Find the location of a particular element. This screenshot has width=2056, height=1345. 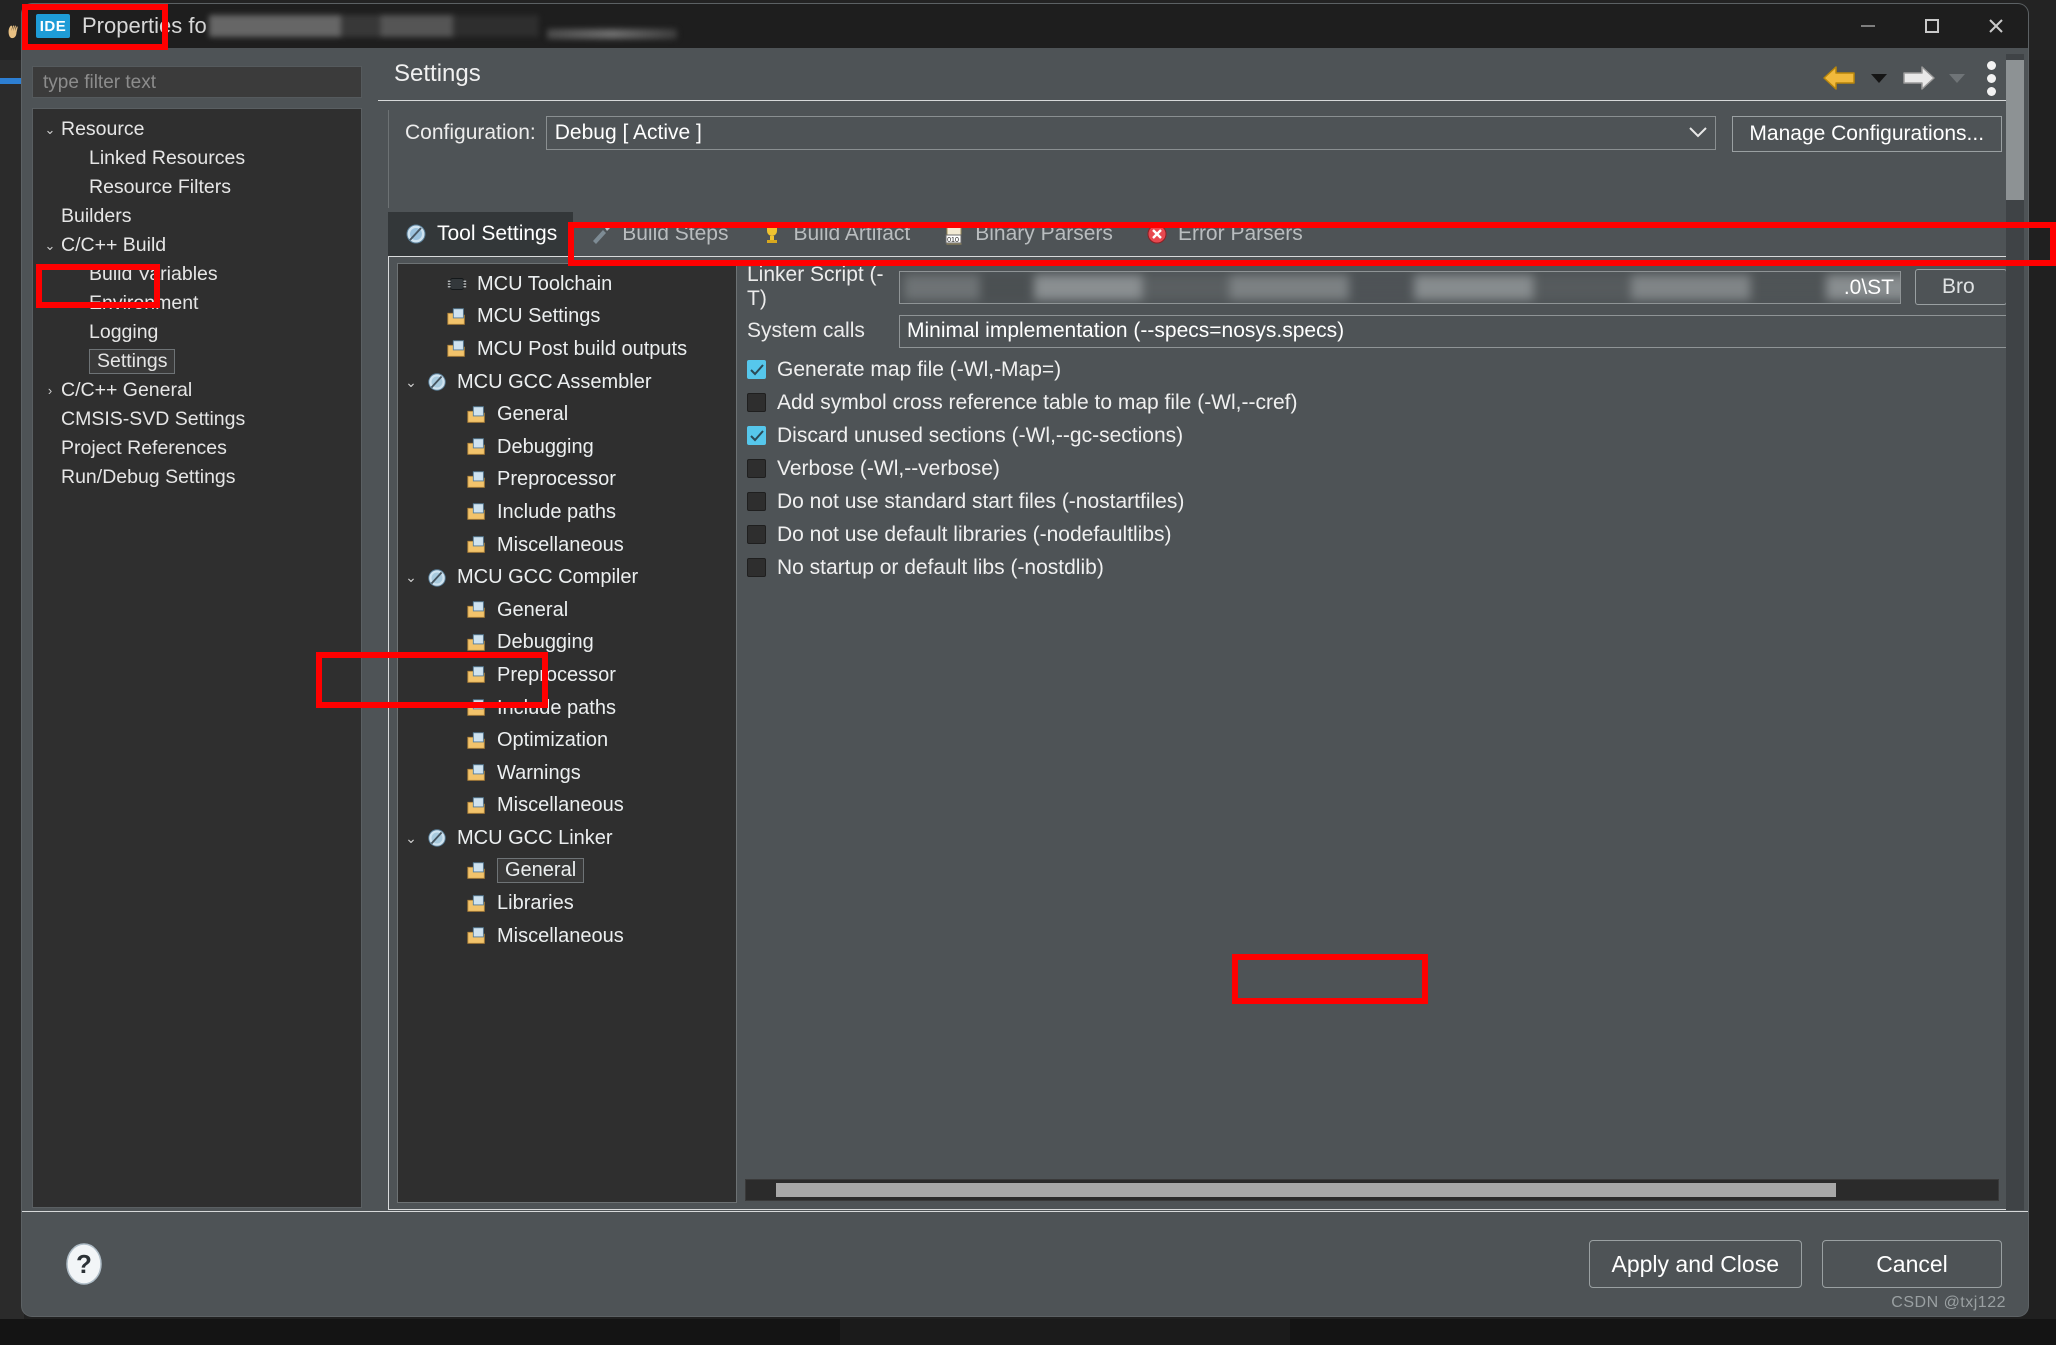

linker-script-input: .0\ST is located at coordinates (1400, 287).